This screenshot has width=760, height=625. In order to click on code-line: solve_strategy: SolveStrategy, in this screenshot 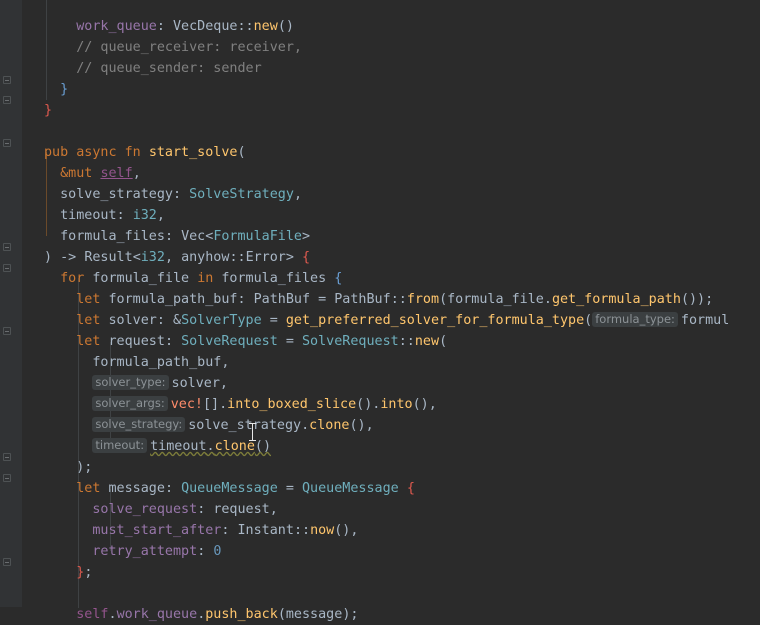, I will do `click(181, 194)`.